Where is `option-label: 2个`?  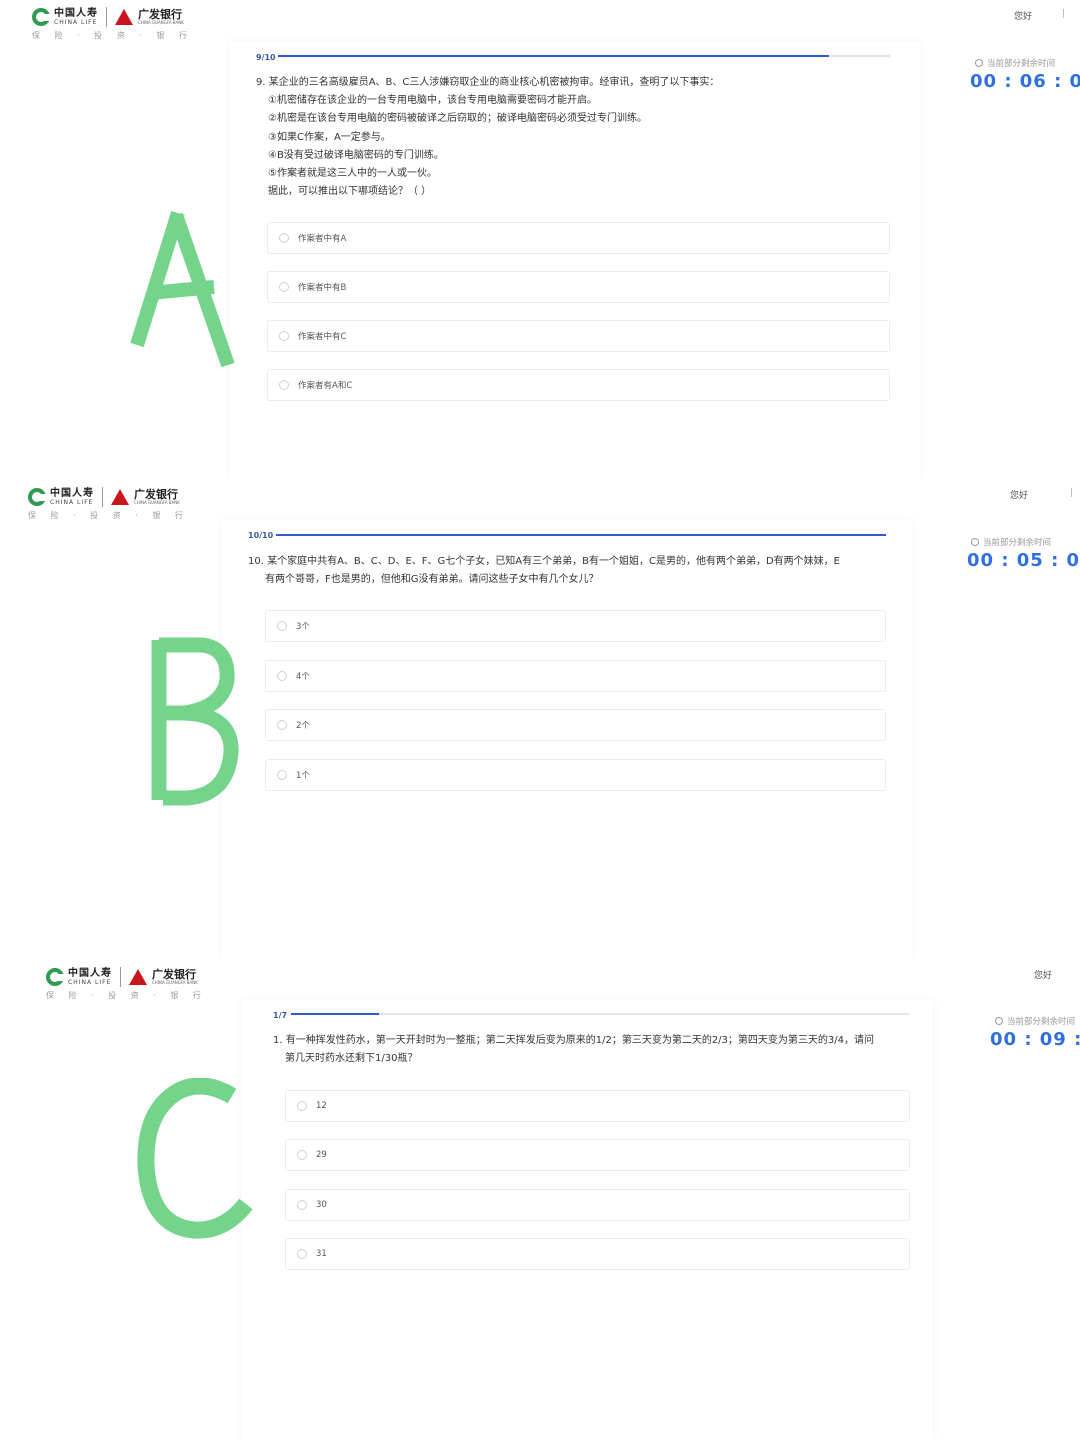
option-label: 2个 is located at coordinates (303, 726).